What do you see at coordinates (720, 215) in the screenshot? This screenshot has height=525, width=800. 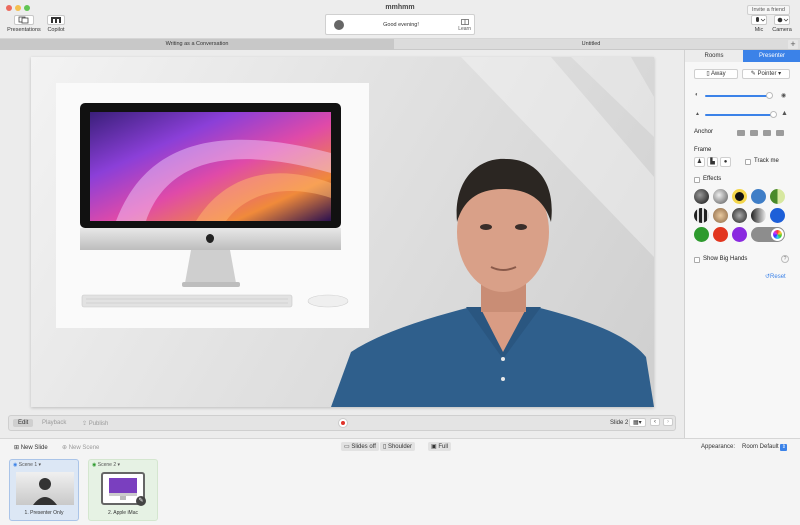 I see `effect-warm-swatch` at bounding box center [720, 215].